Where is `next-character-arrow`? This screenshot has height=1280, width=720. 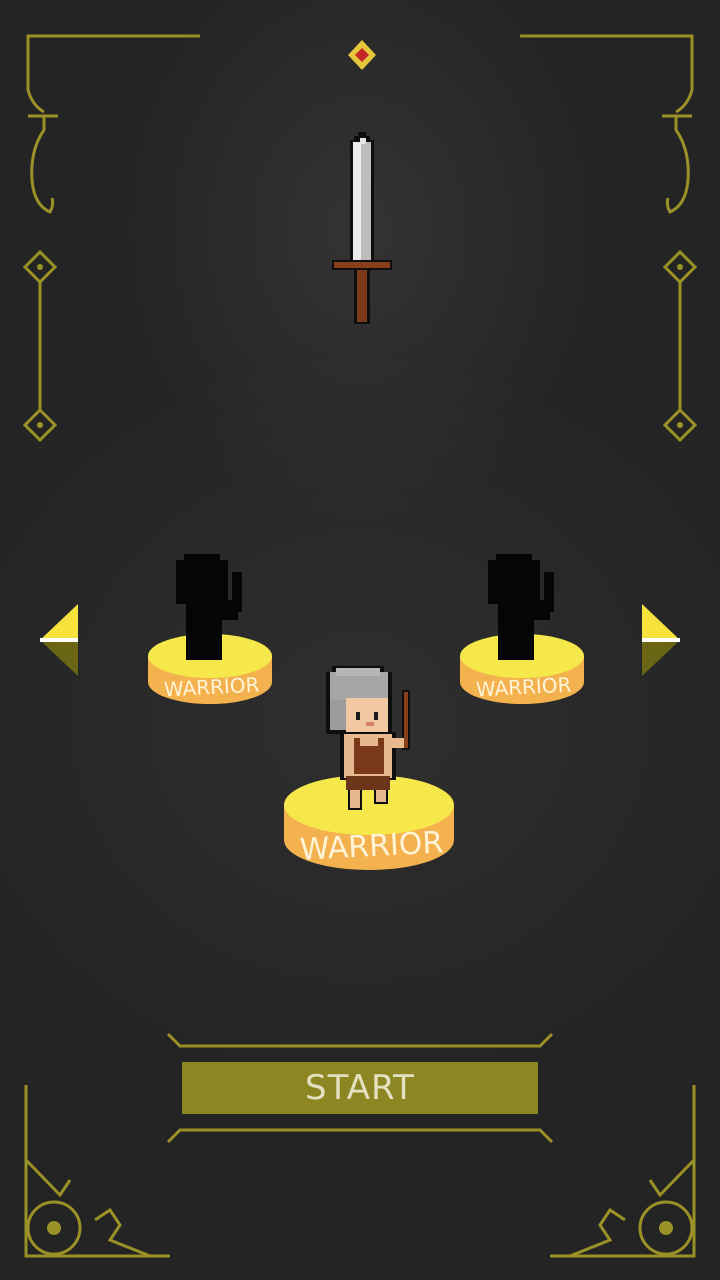
next-character-arrow is located at coordinates (660, 641).